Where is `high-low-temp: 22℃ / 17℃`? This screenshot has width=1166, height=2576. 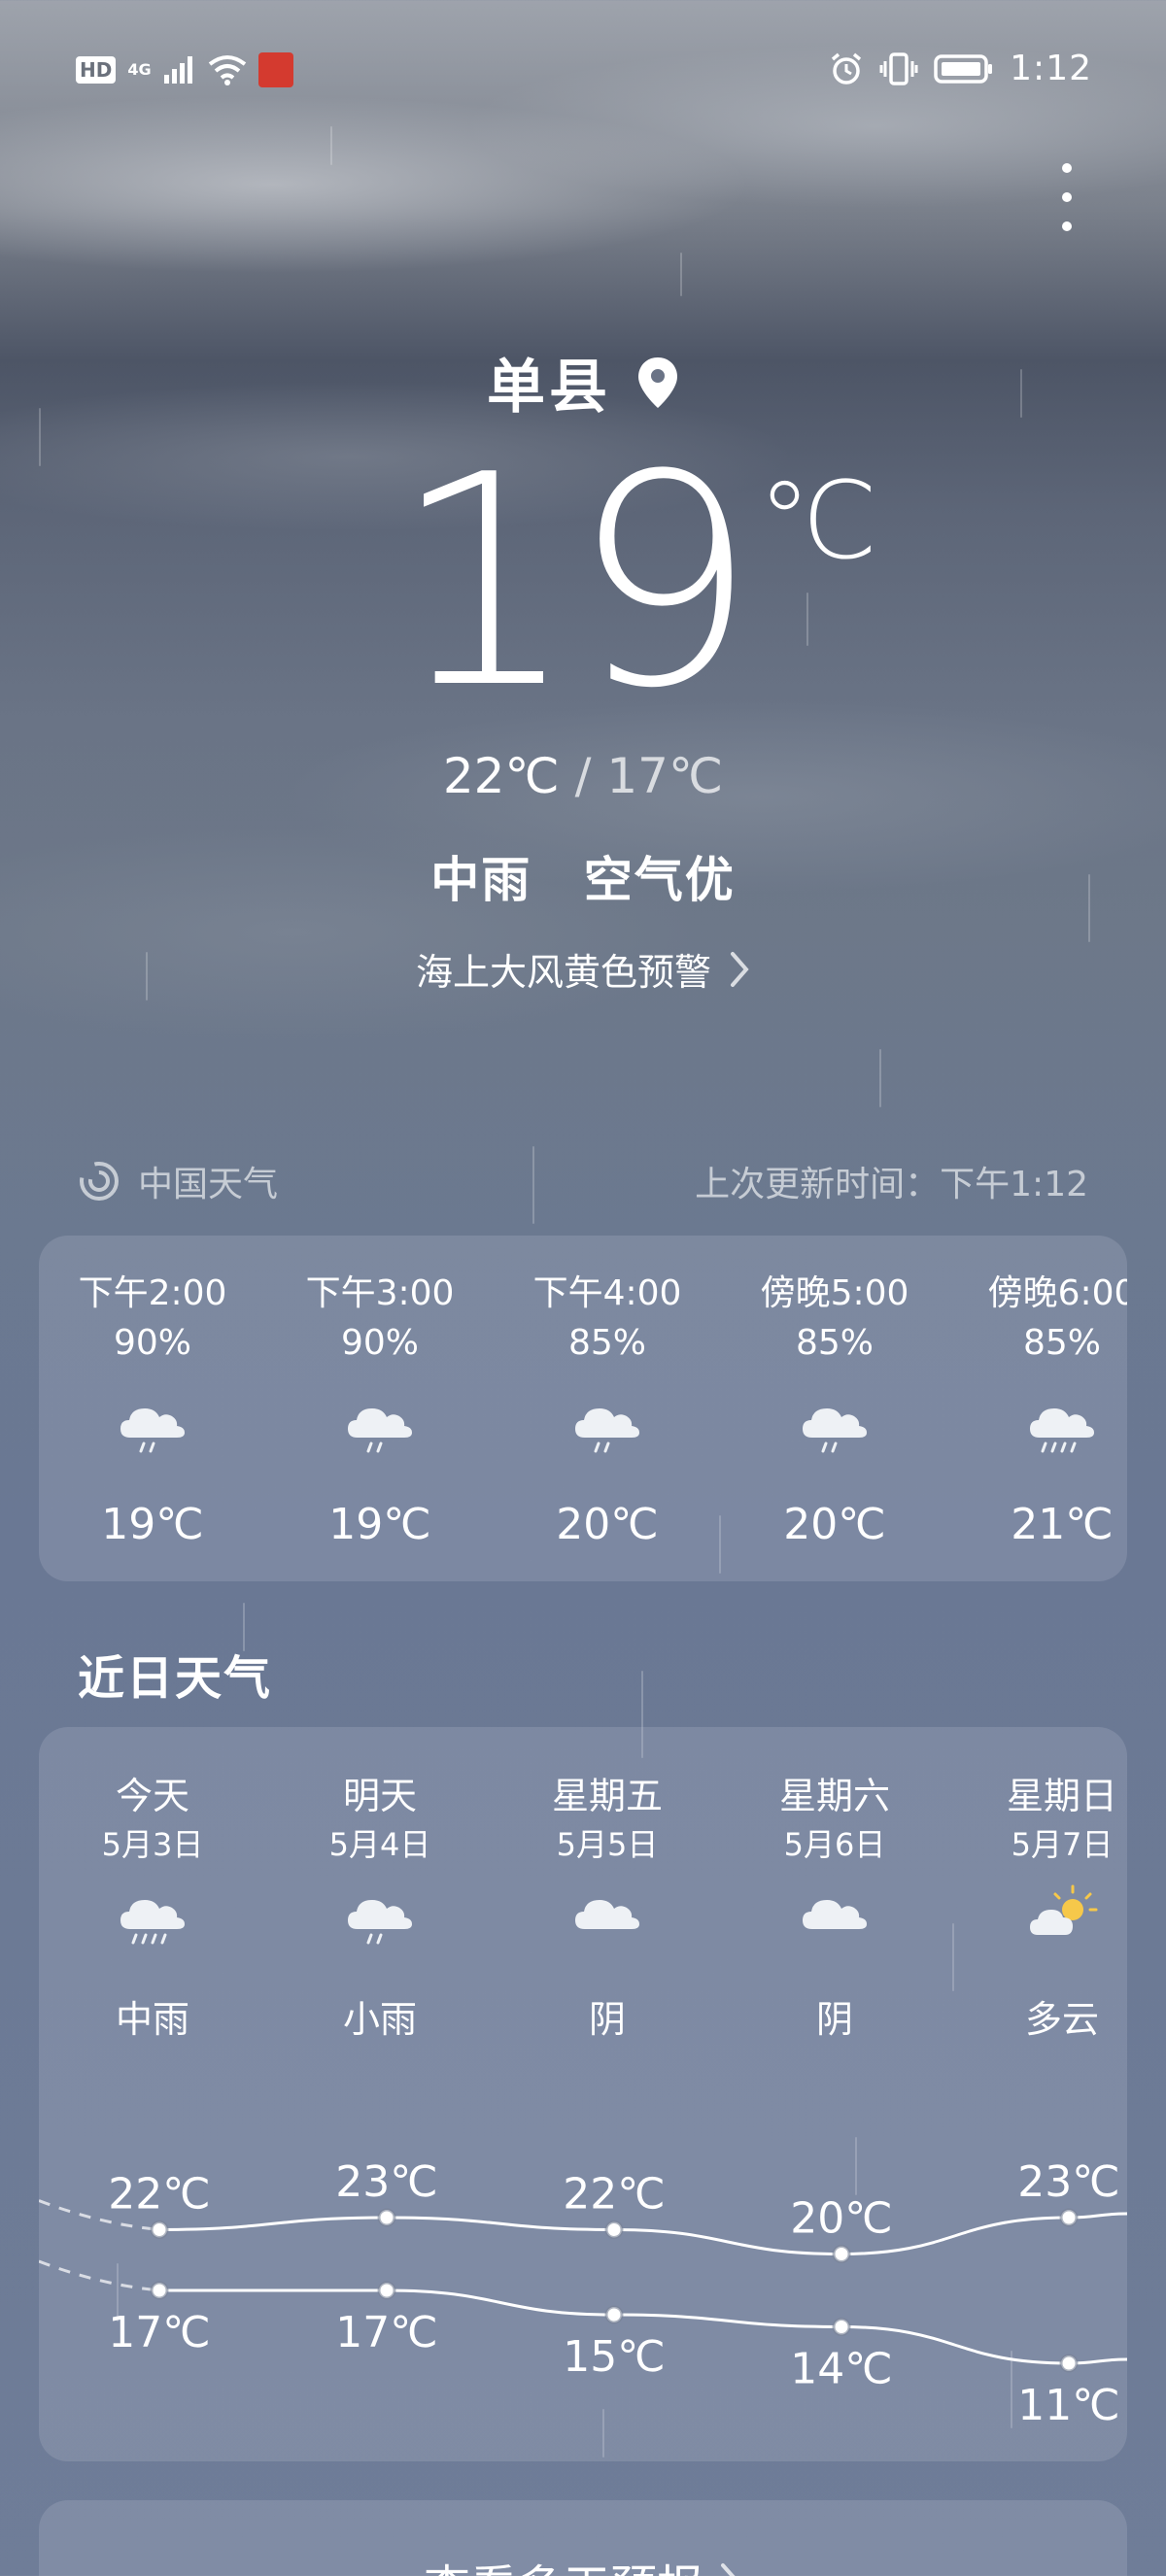 high-low-temp: 22℃ / 17℃ is located at coordinates (583, 776).